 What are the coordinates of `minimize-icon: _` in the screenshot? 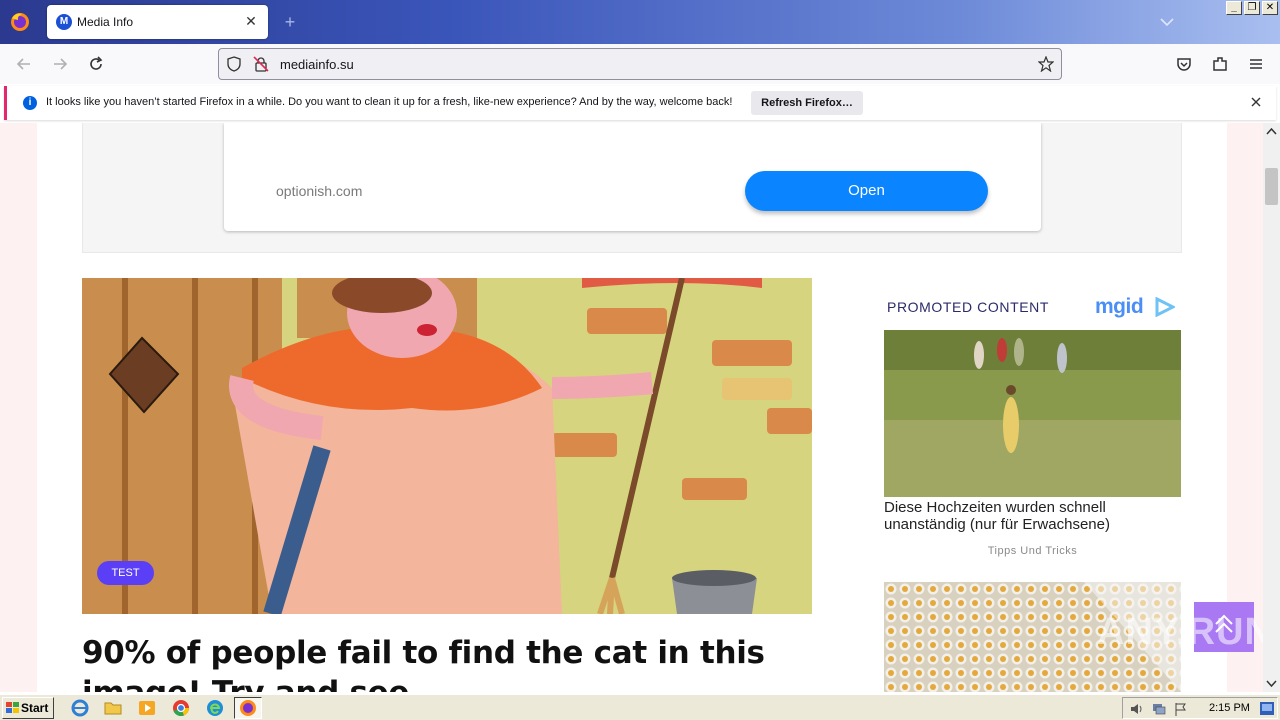 It's located at (1234, 8).